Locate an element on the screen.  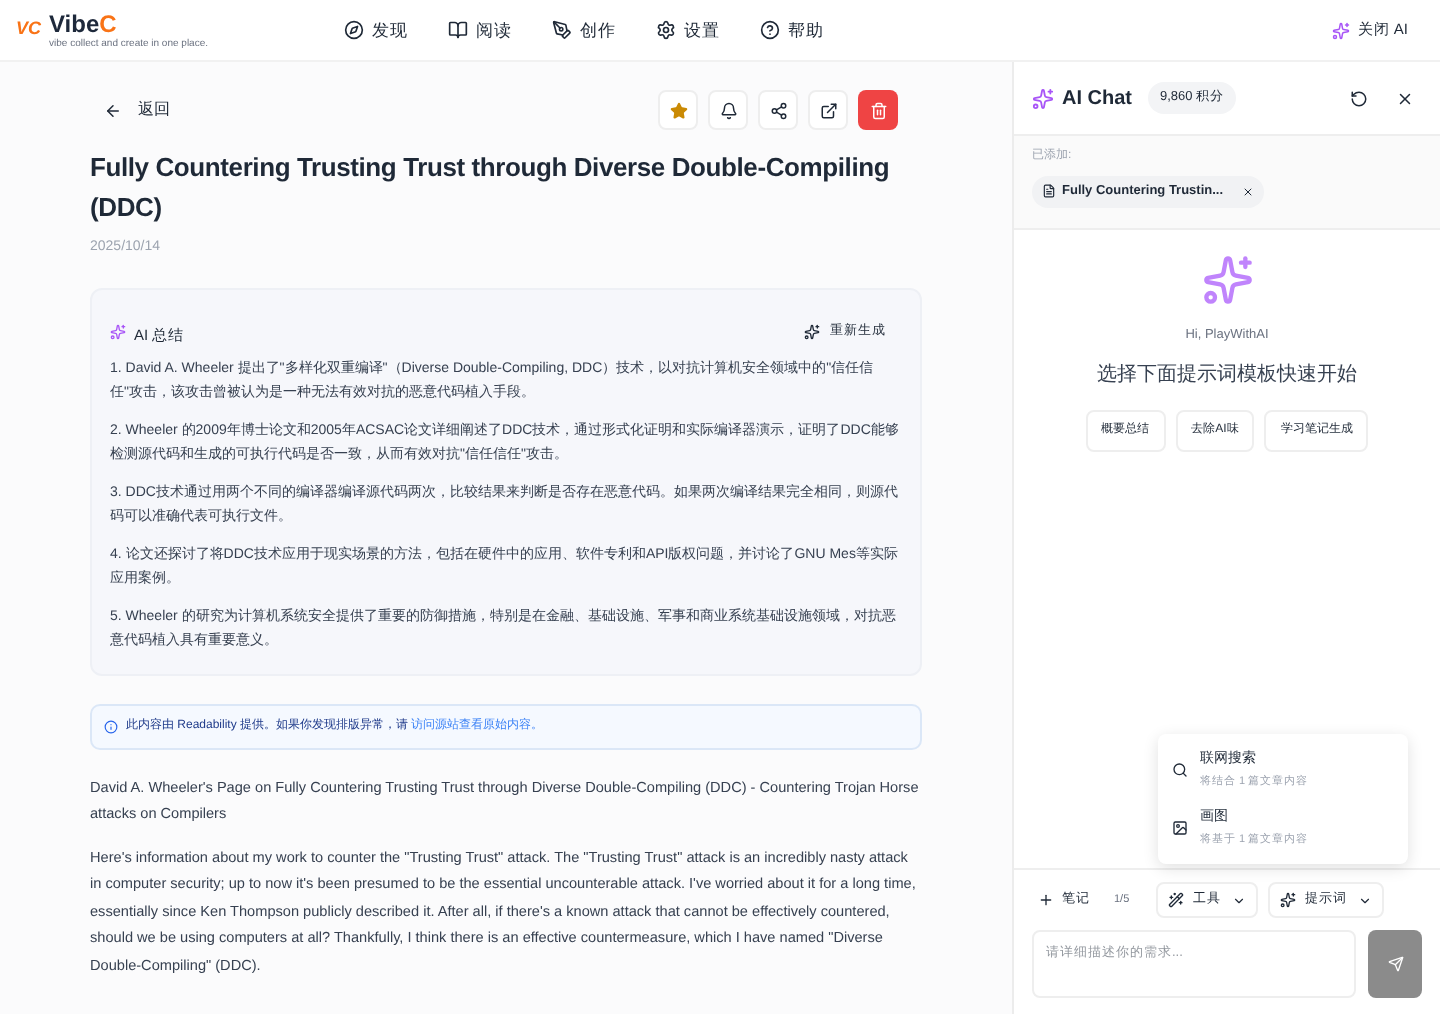
send-icon is located at coordinates (1395, 964).